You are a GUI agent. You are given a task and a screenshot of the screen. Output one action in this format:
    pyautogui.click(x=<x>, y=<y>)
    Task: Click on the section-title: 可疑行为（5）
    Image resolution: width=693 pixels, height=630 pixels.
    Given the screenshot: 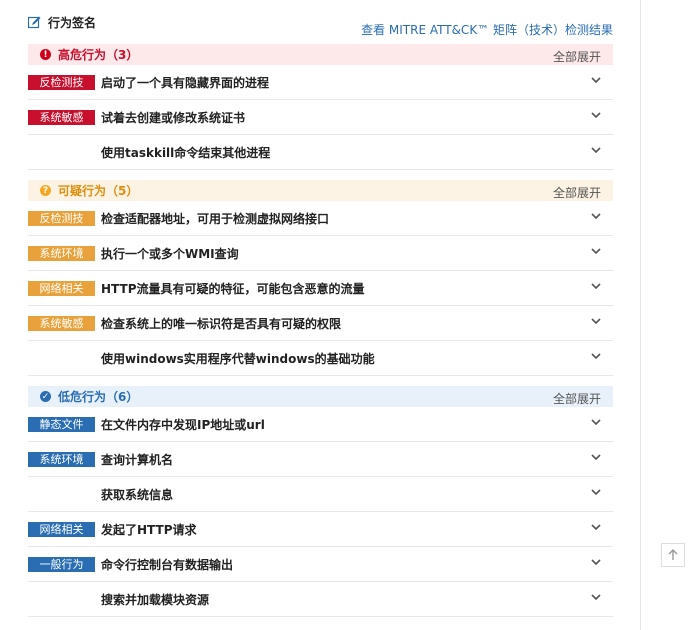 What is the action you would take?
    pyautogui.click(x=98, y=191)
    